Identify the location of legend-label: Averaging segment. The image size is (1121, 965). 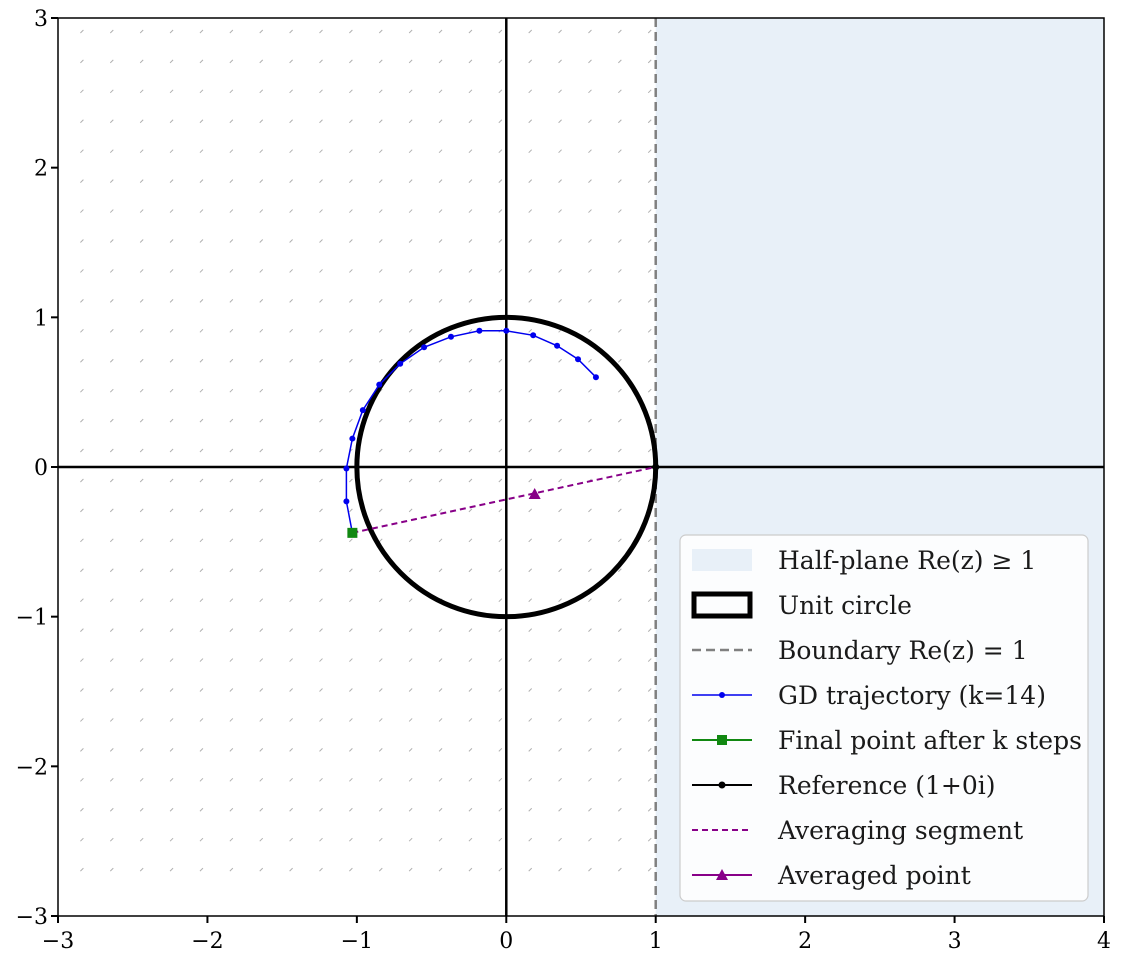
(900, 830).